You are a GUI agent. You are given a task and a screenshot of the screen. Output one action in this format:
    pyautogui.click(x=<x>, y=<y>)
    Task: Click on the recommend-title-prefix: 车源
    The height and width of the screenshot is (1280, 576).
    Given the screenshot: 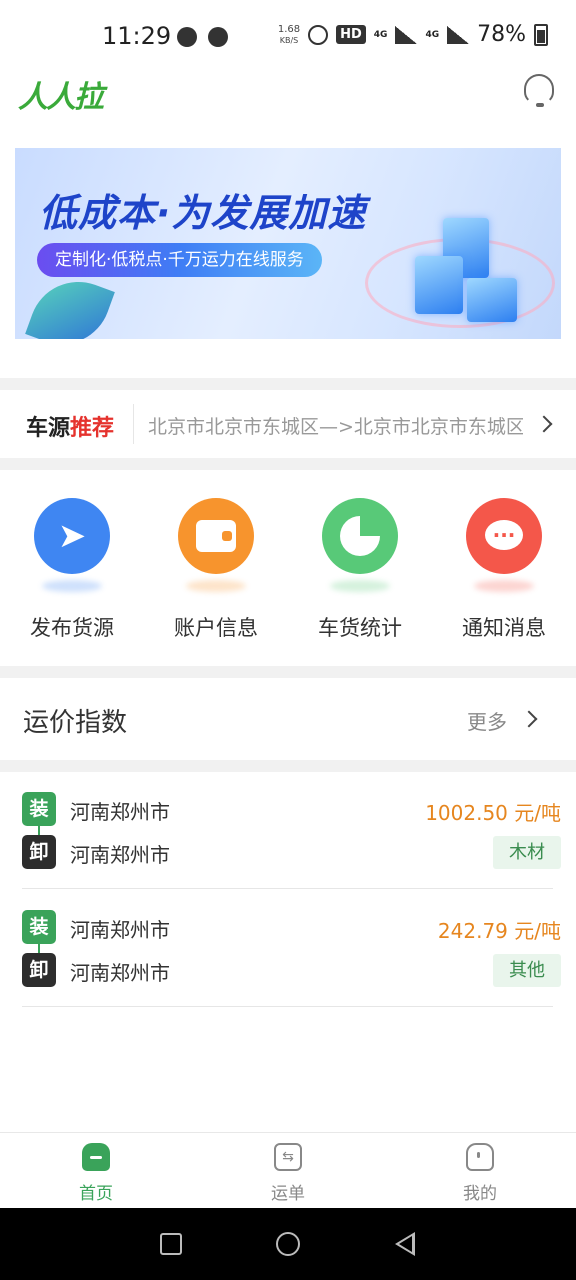 What is the action you would take?
    pyautogui.click(x=48, y=428)
    